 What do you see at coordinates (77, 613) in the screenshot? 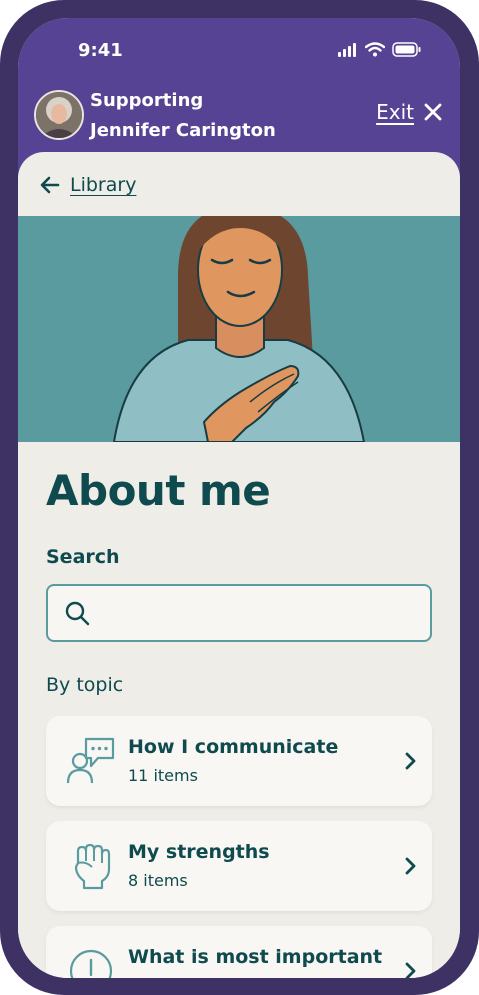
I see `search-icon` at bounding box center [77, 613].